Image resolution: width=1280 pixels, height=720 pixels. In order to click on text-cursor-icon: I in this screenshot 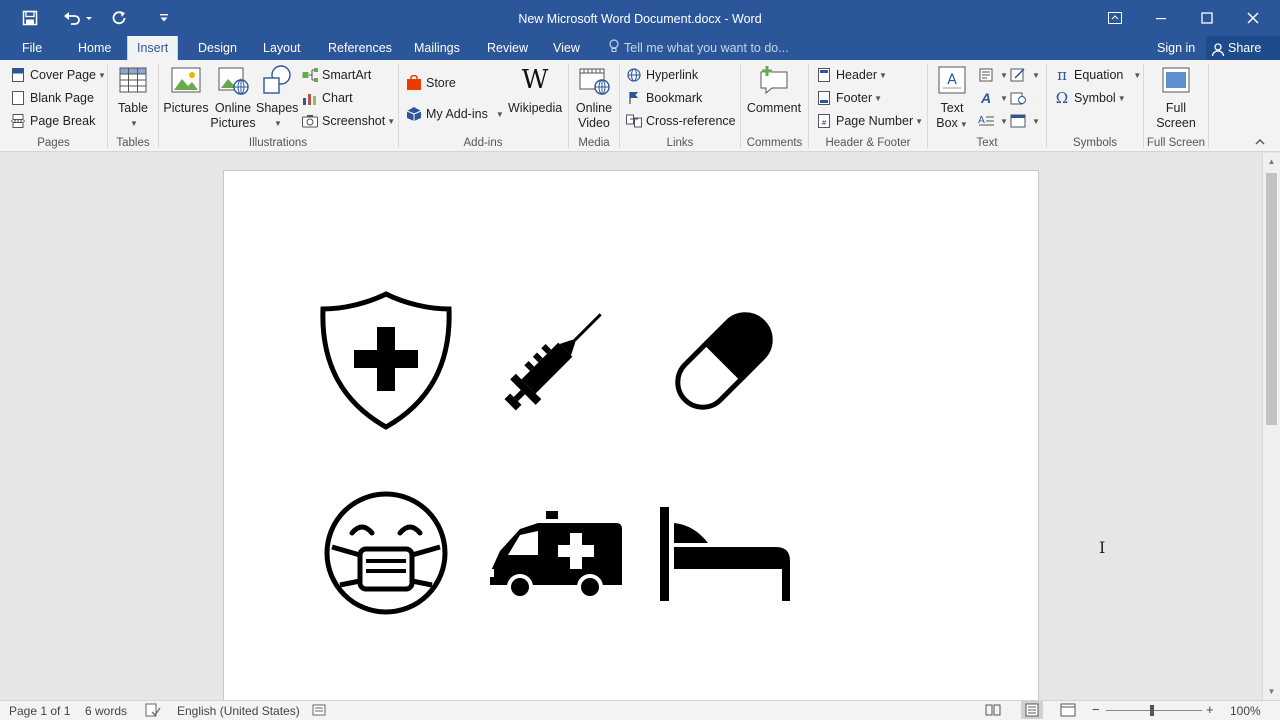, I will do `click(1102, 547)`.